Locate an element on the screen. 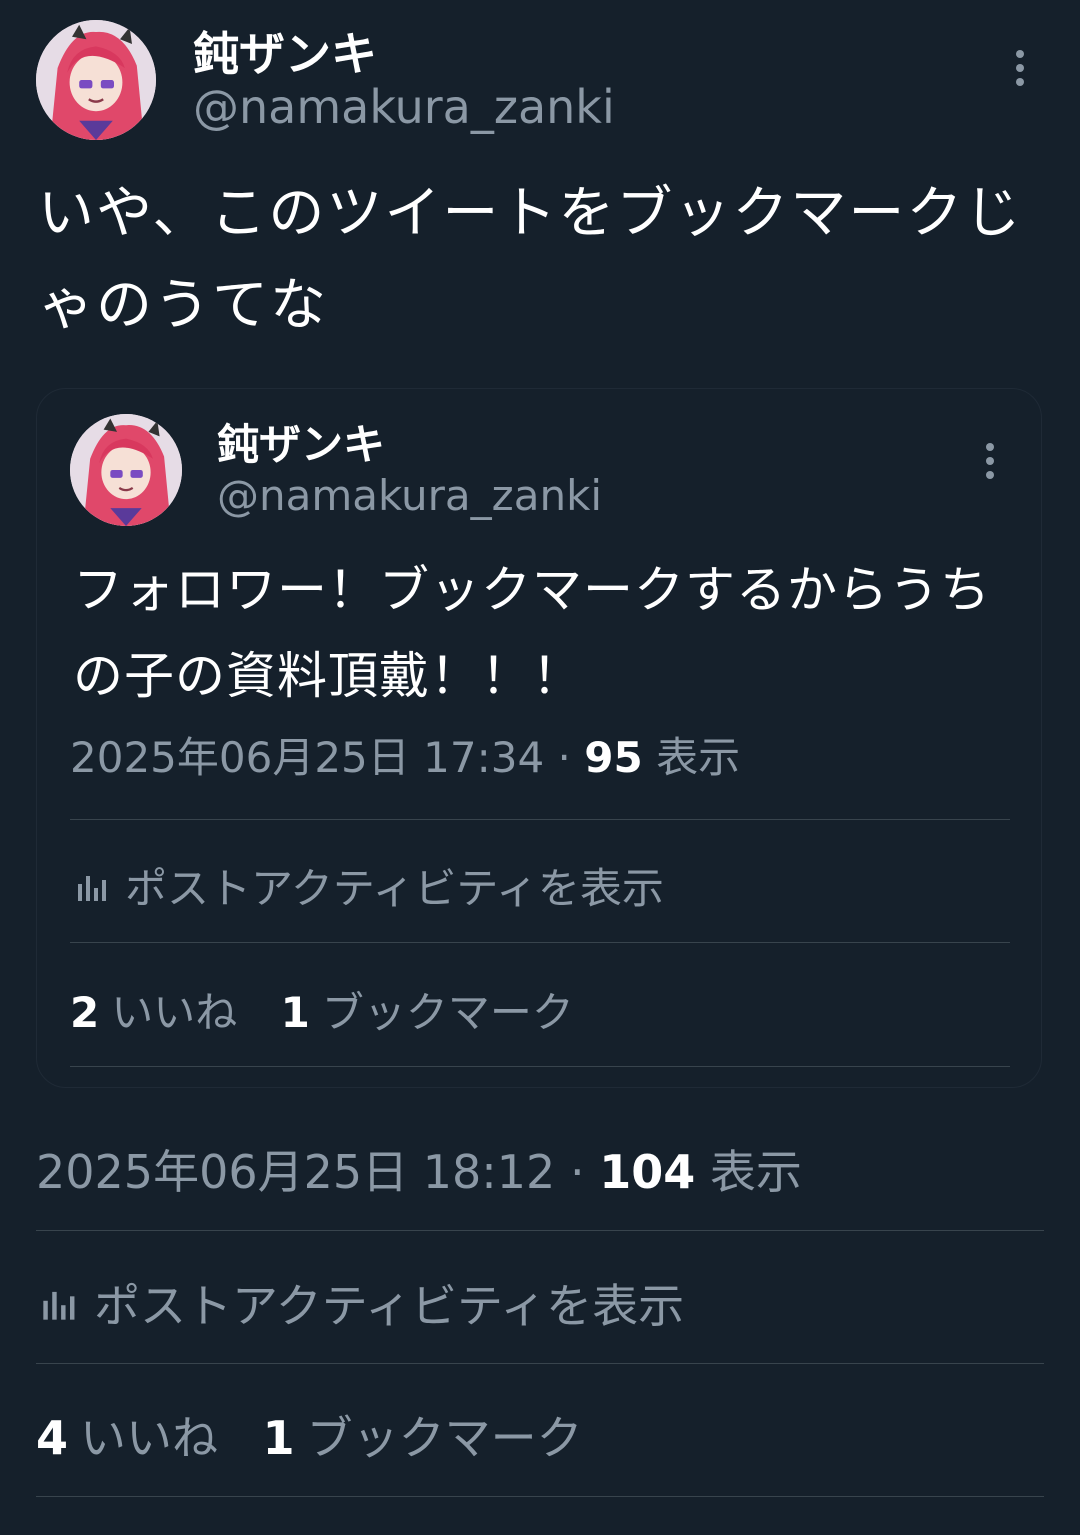 This screenshot has width=1080, height=1535. author-avatar is located at coordinates (96, 80).